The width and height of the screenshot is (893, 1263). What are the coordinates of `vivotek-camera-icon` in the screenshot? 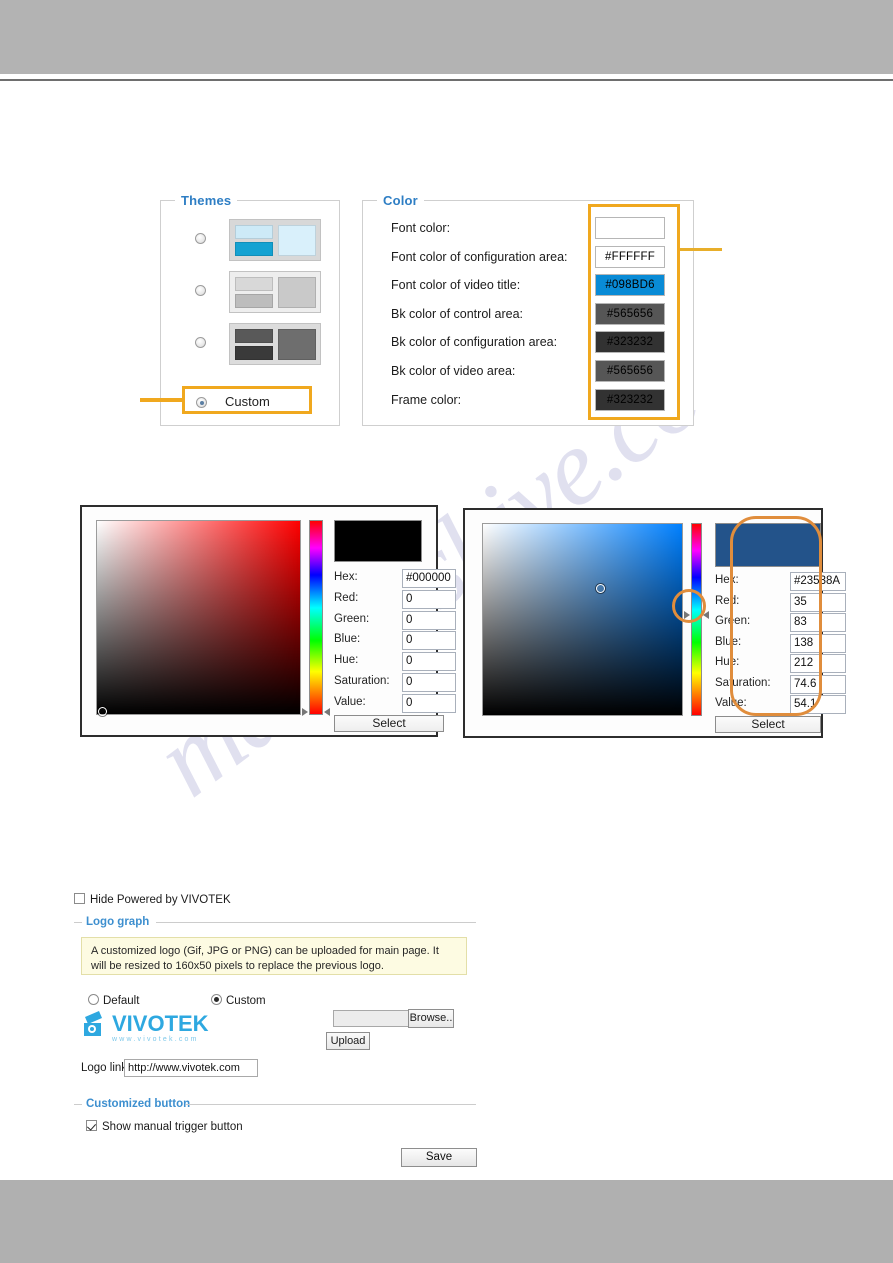 It's located at (93, 1023).